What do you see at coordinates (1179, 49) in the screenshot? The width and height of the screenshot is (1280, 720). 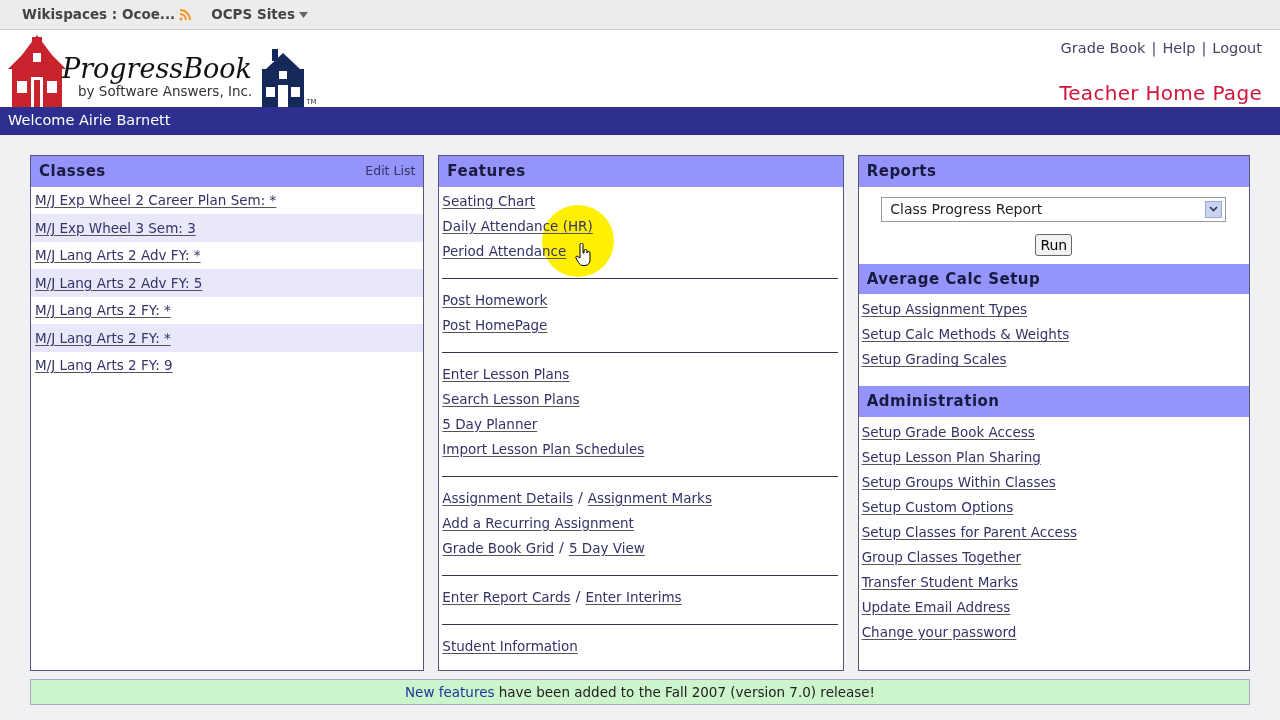 I see `header-link: Help` at bounding box center [1179, 49].